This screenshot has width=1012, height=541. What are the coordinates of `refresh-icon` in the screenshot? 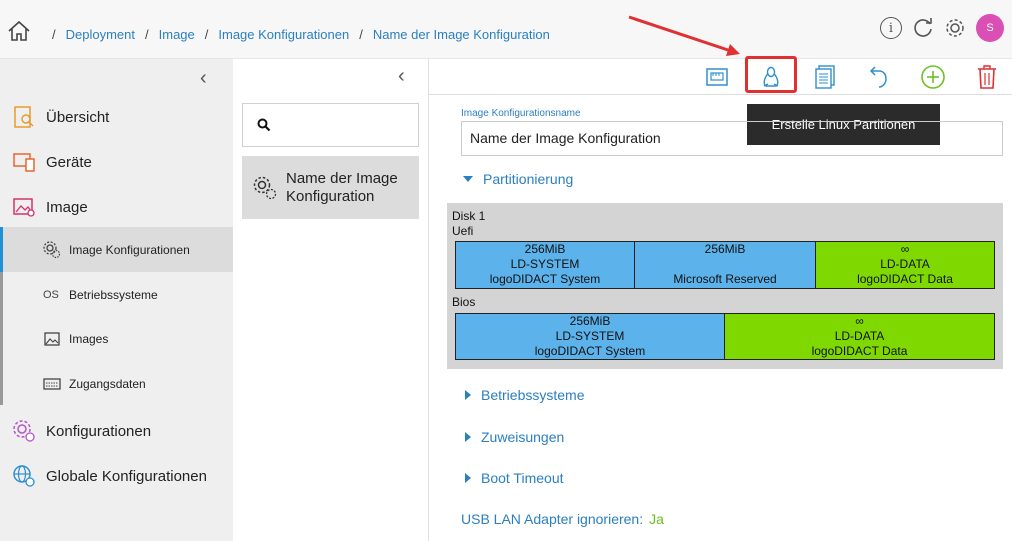 It's located at (923, 28).